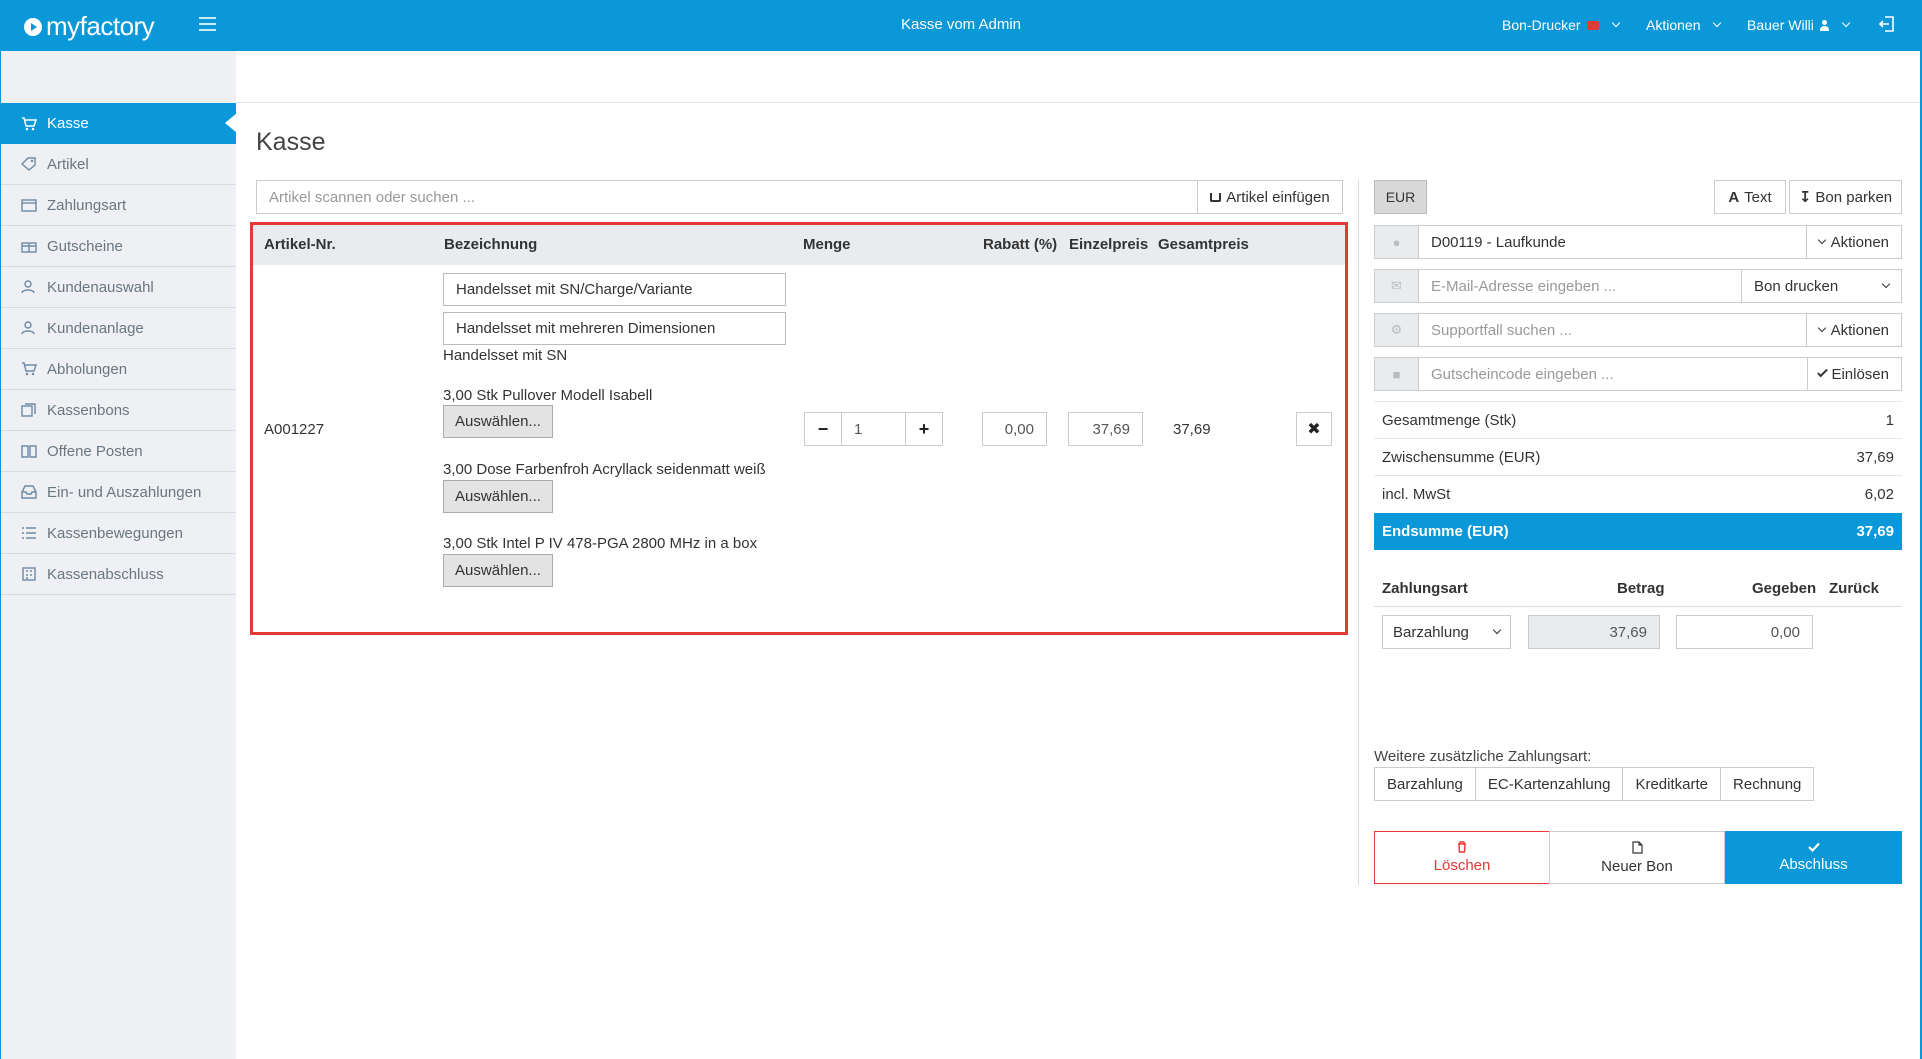  Describe the element at coordinates (1192, 429) in the screenshot. I see `total-price: 37,69` at that location.